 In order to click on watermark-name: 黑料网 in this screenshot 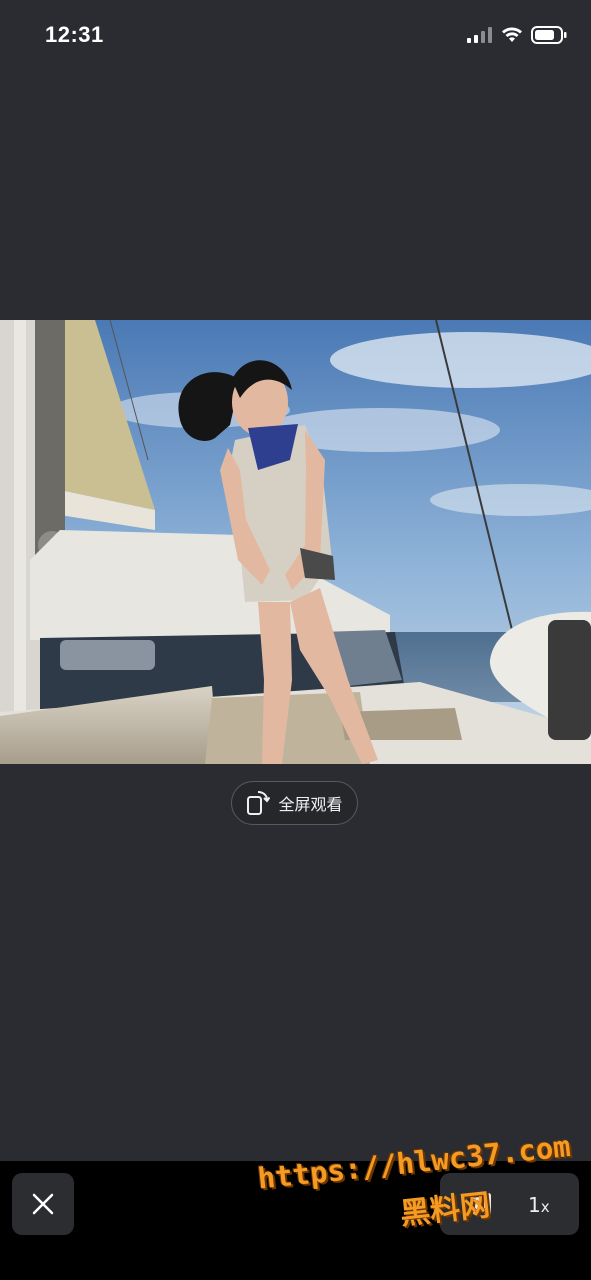, I will do `click(445, 1210)`.